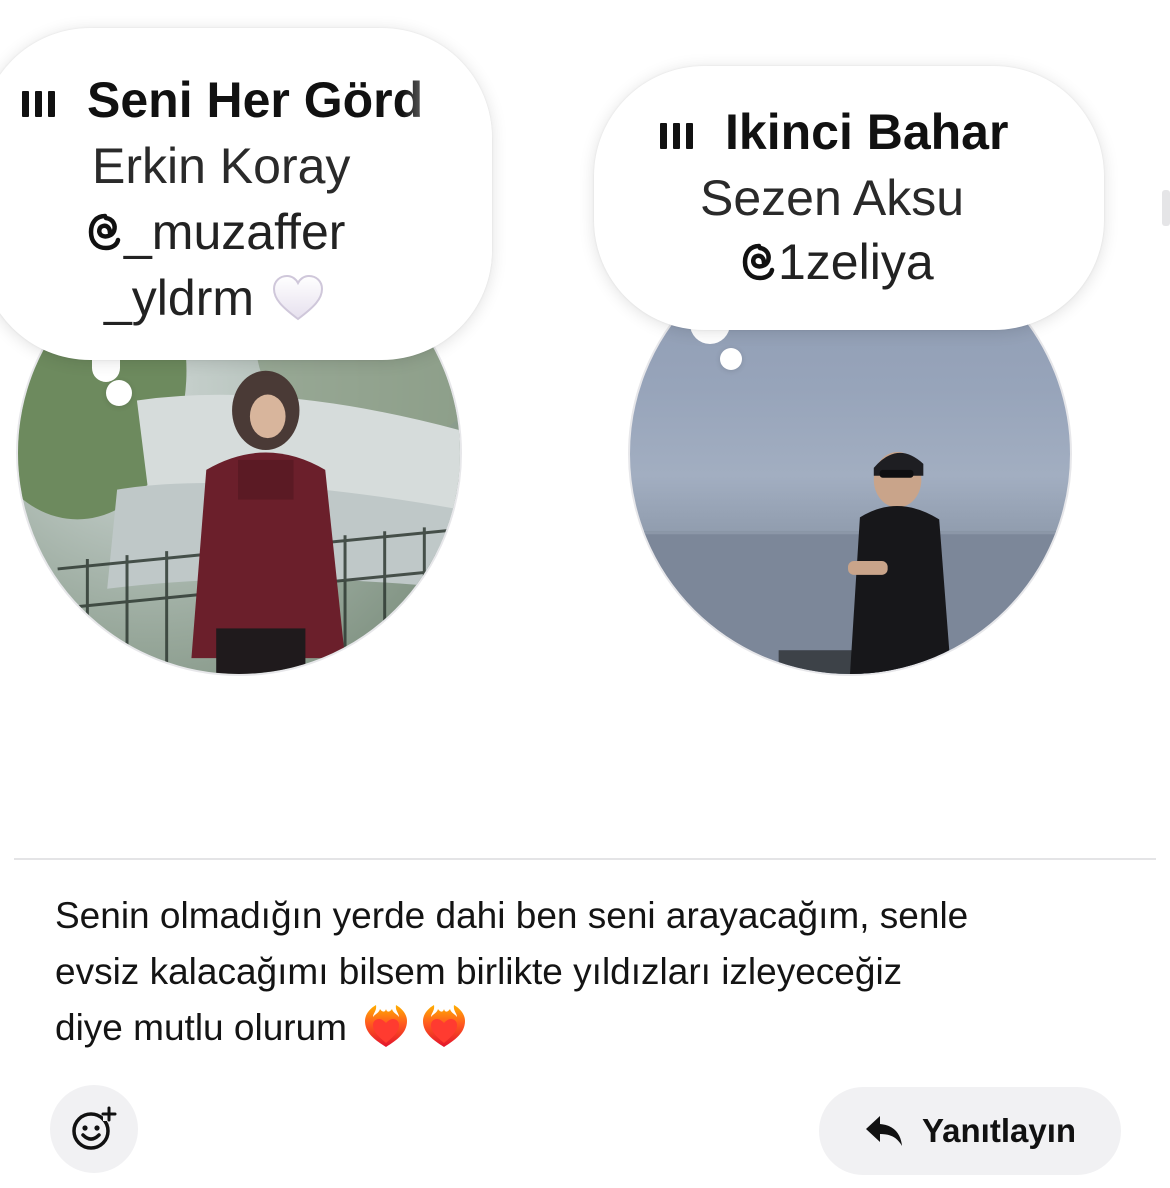  I want to click on song-title-row-left: Seni Her Görd, so click(222, 100).